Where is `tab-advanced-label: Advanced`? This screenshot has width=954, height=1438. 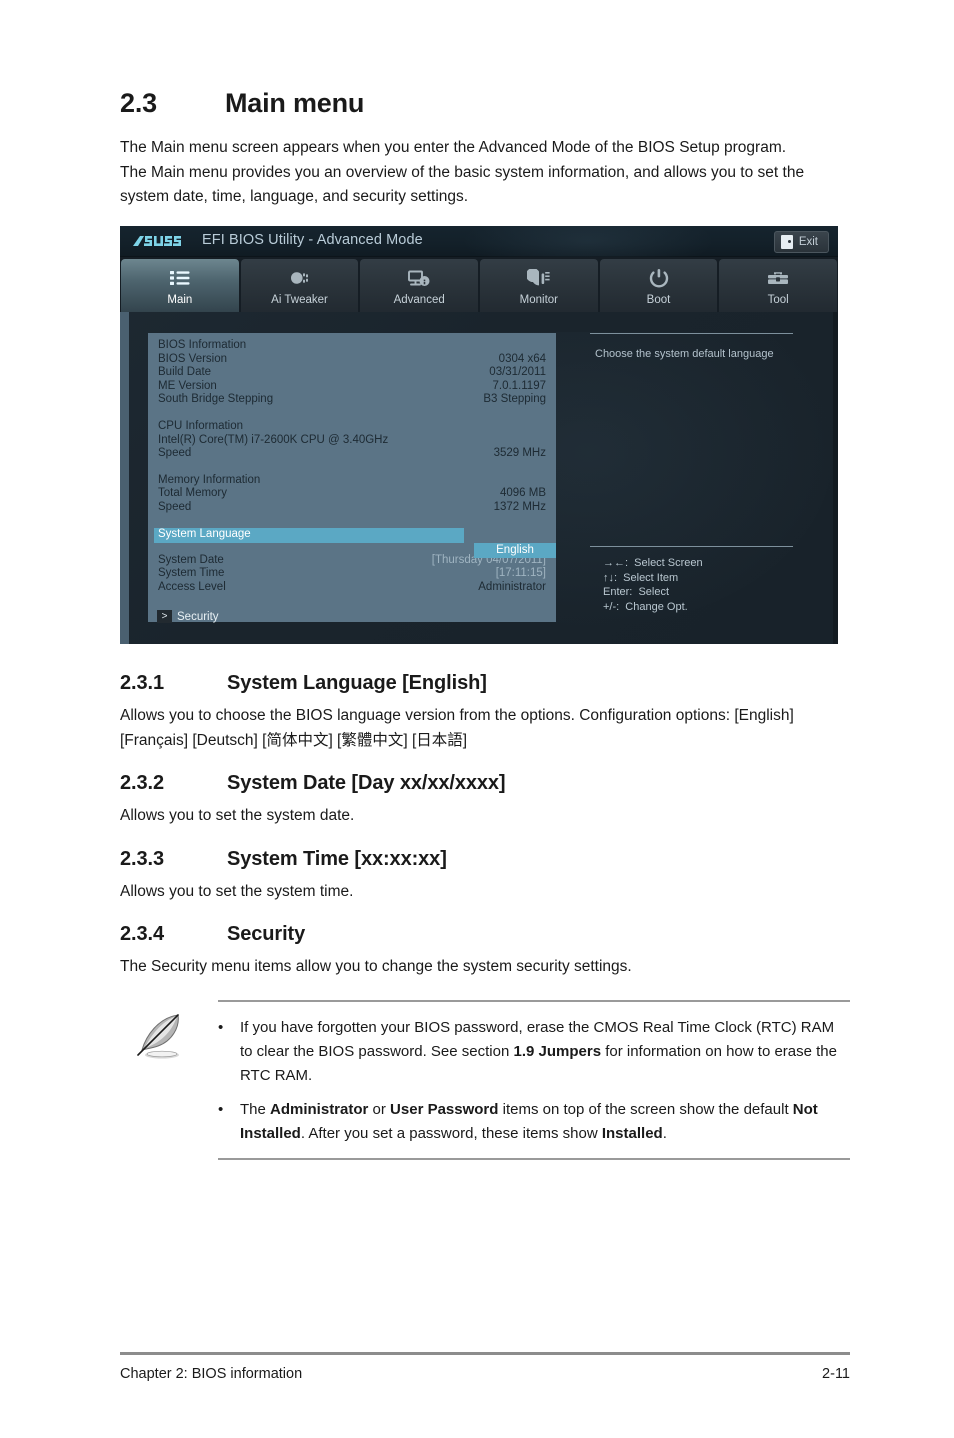 tab-advanced-label: Advanced is located at coordinates (419, 300).